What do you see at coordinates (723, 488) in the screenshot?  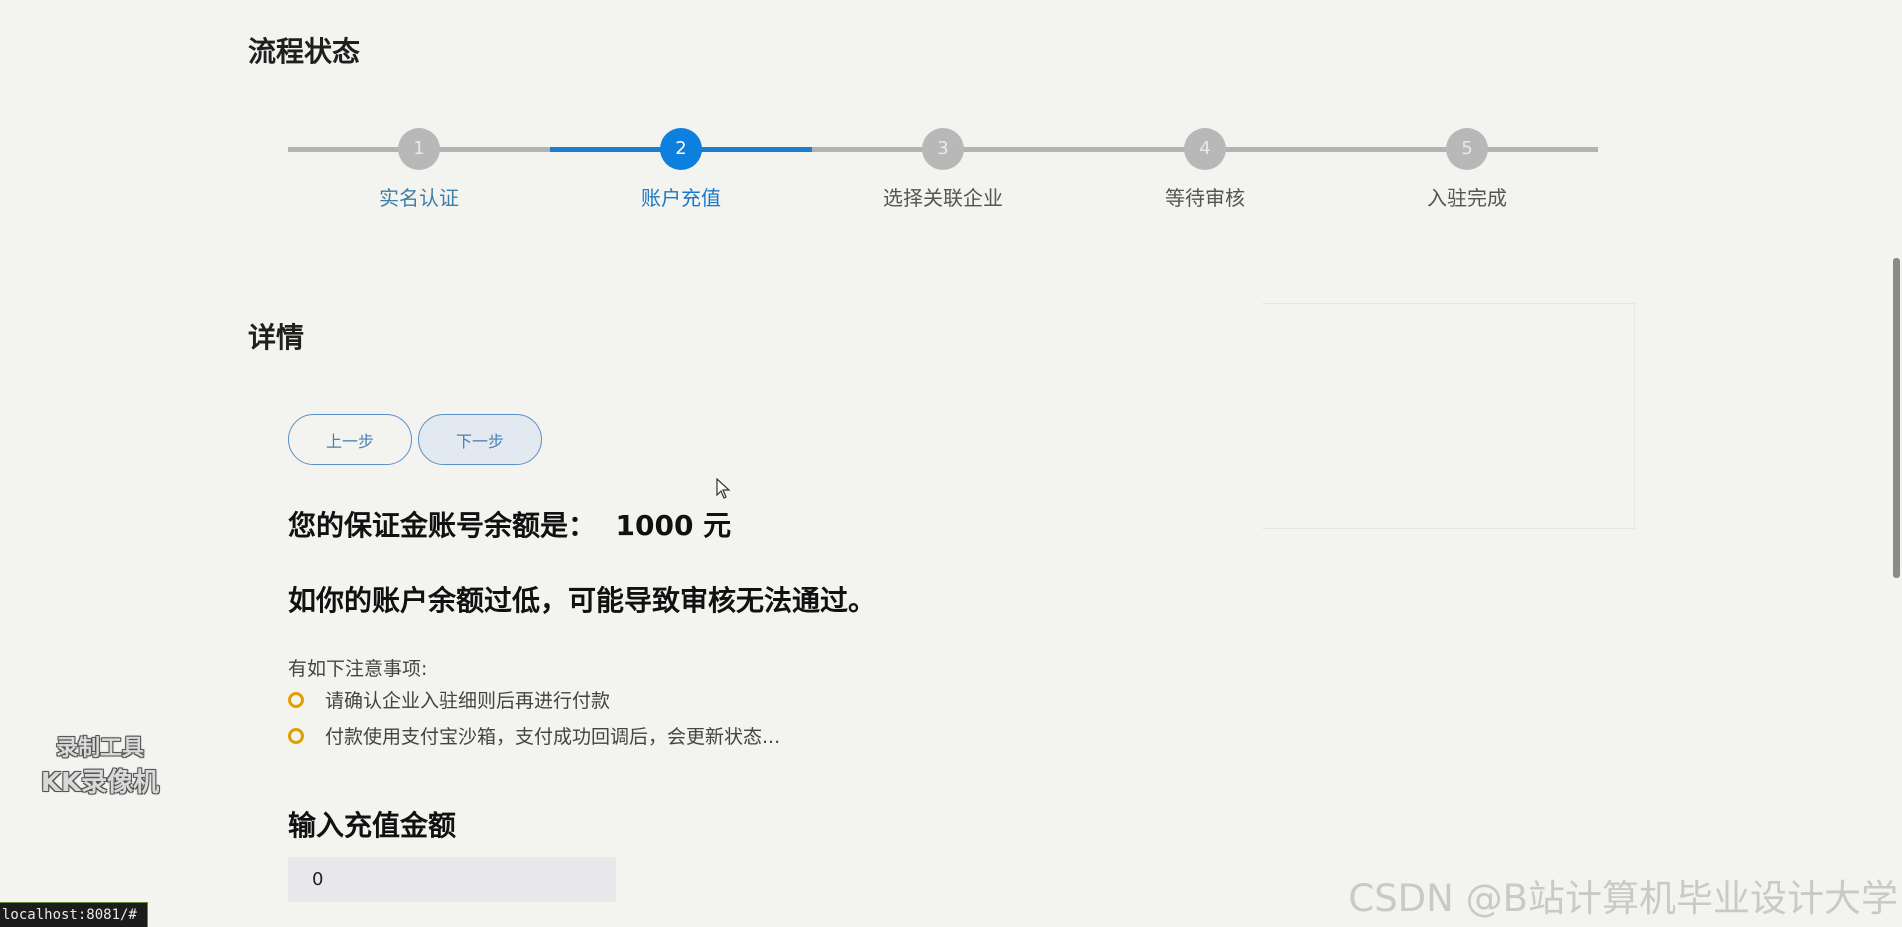 I see `mouse-pointer-icon` at bounding box center [723, 488].